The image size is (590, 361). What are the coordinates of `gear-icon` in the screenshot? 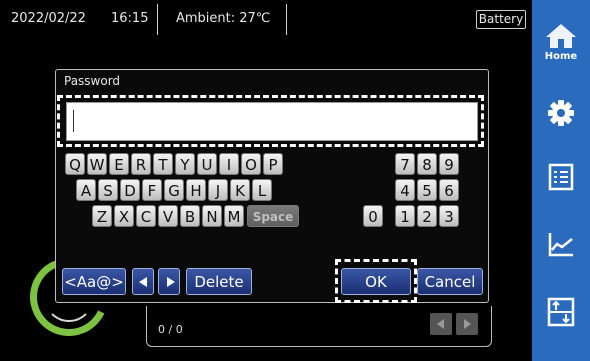 It's located at (561, 113).